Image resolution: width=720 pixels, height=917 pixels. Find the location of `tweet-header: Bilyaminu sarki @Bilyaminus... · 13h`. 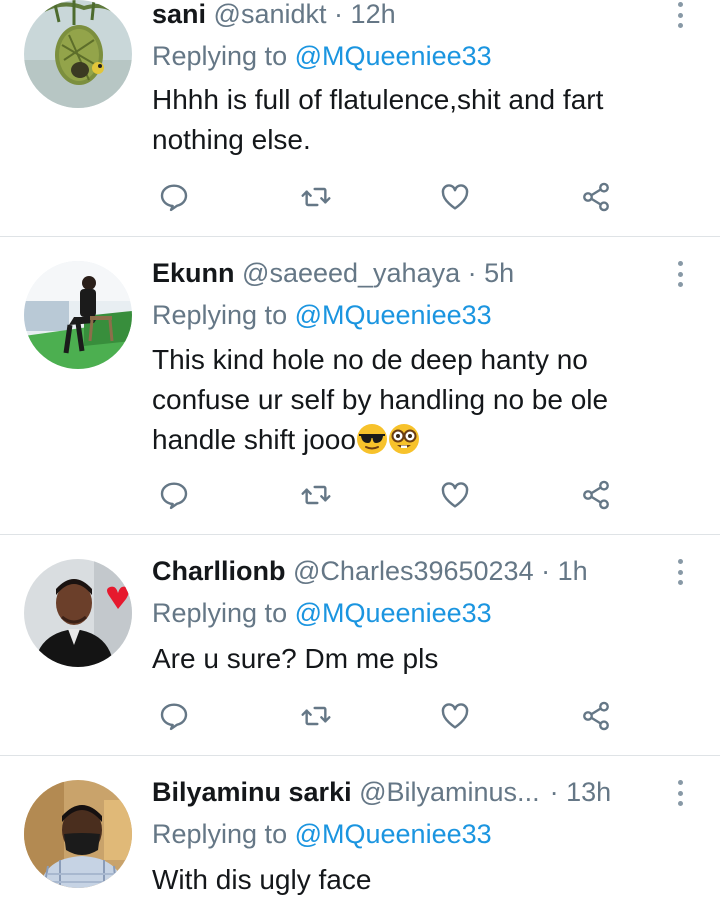

tweet-header: Bilyaminu sarki @Bilyaminus... · 13h is located at coordinates (406, 792).